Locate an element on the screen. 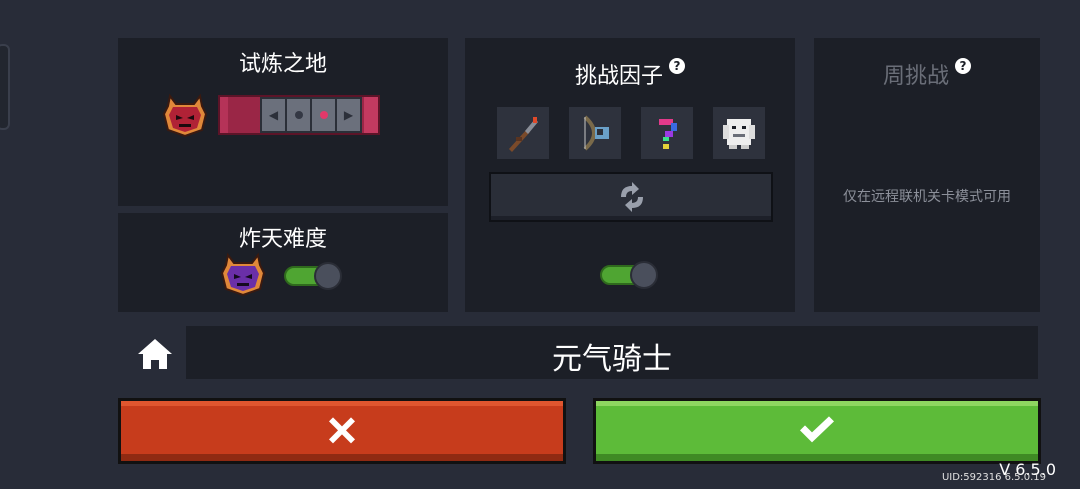 Image resolution: width=1080 pixels, height=489 pixels. snow-ape-boss-icon is located at coordinates (739, 133).